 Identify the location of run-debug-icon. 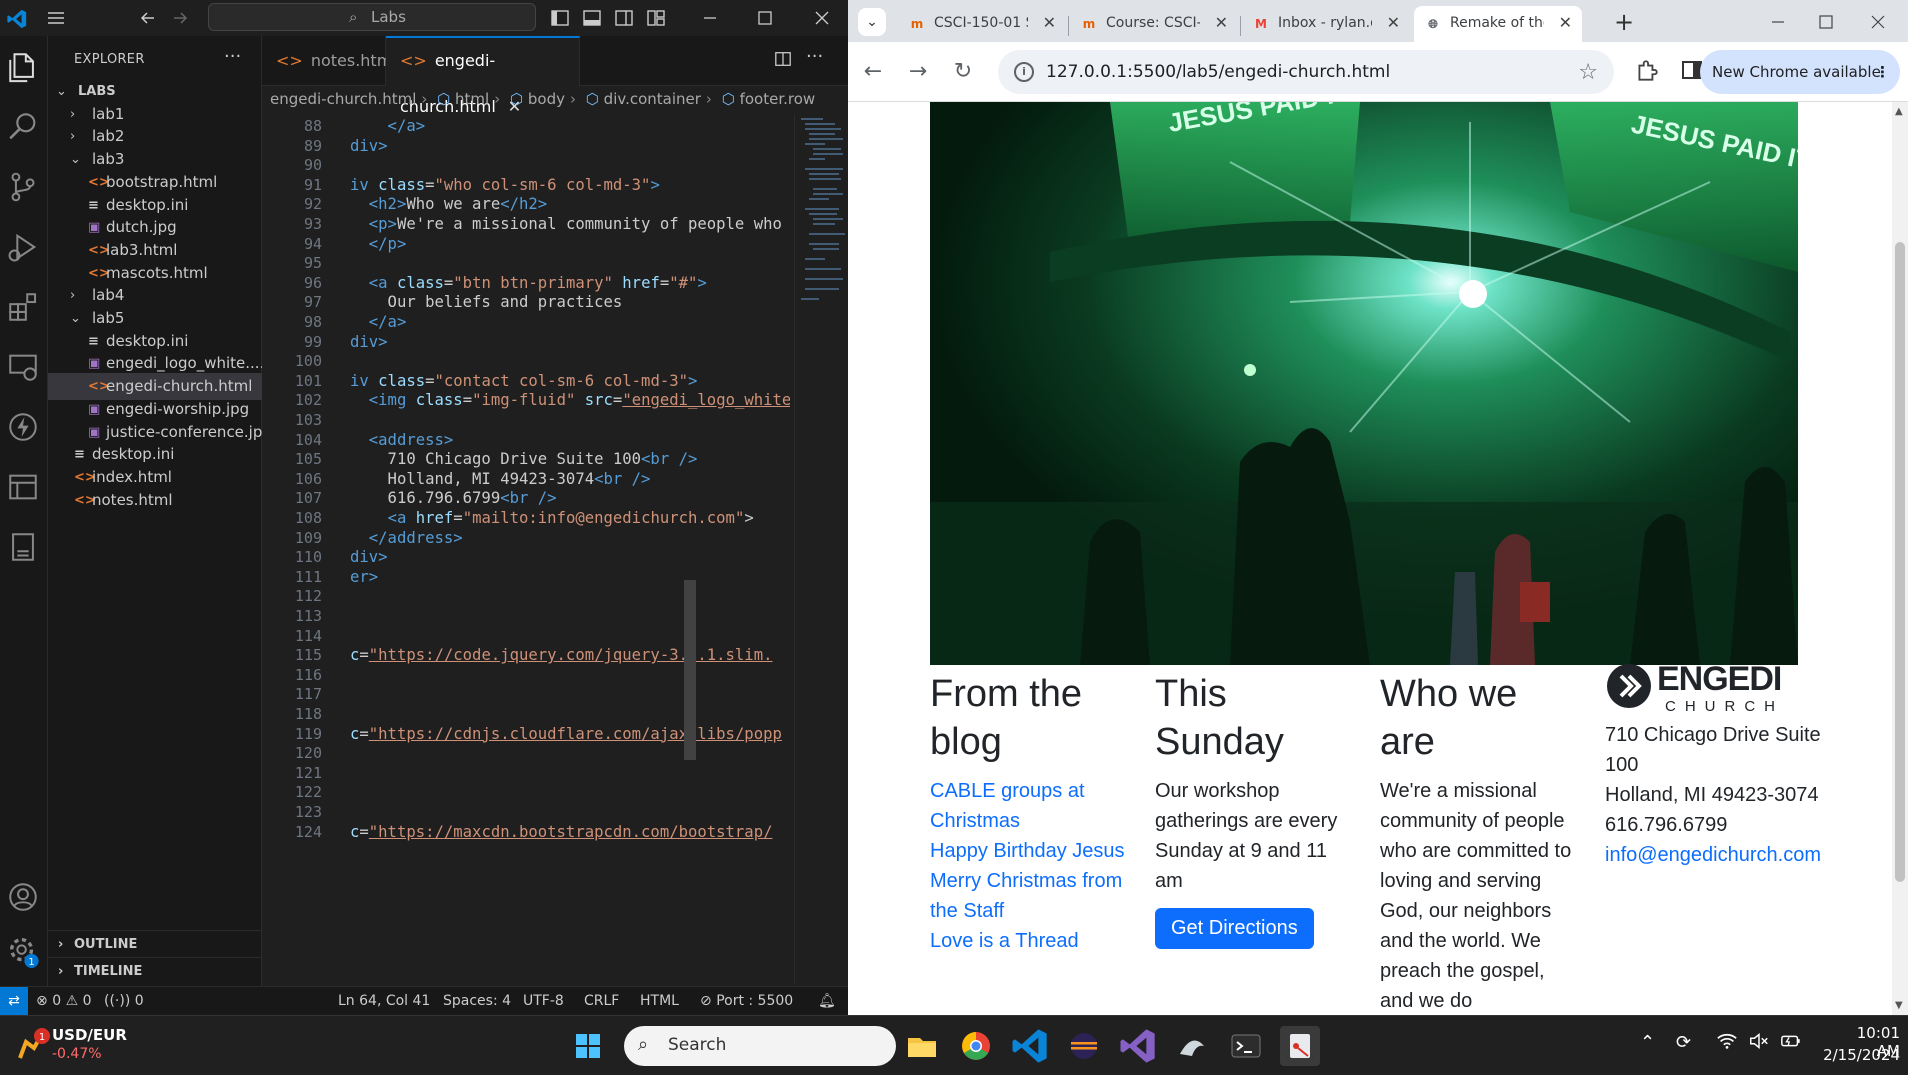
(24, 248).